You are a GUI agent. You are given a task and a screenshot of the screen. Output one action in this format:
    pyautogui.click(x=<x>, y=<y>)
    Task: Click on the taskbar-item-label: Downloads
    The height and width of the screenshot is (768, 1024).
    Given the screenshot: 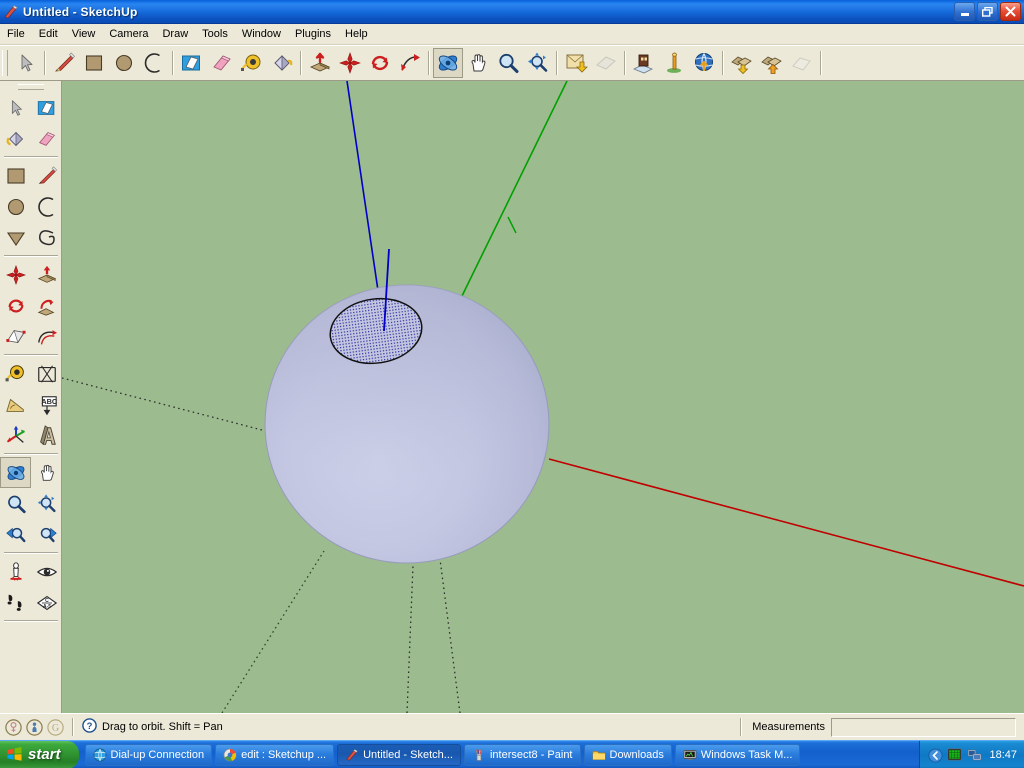 What is the action you would take?
    pyautogui.click(x=636, y=754)
    